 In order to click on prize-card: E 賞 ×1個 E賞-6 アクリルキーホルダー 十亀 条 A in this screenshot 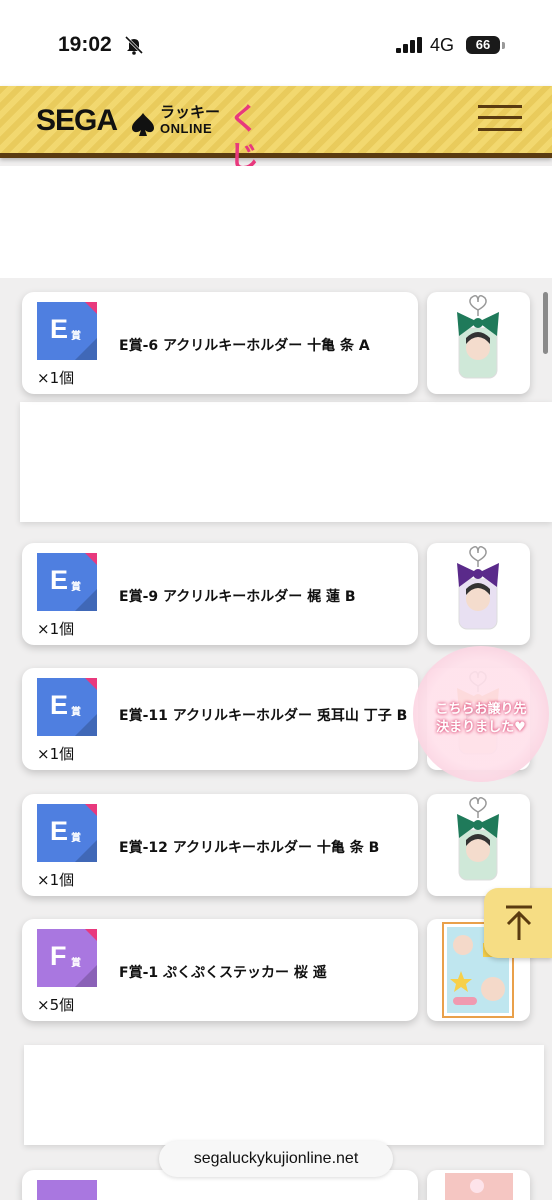, I will do `click(220, 343)`.